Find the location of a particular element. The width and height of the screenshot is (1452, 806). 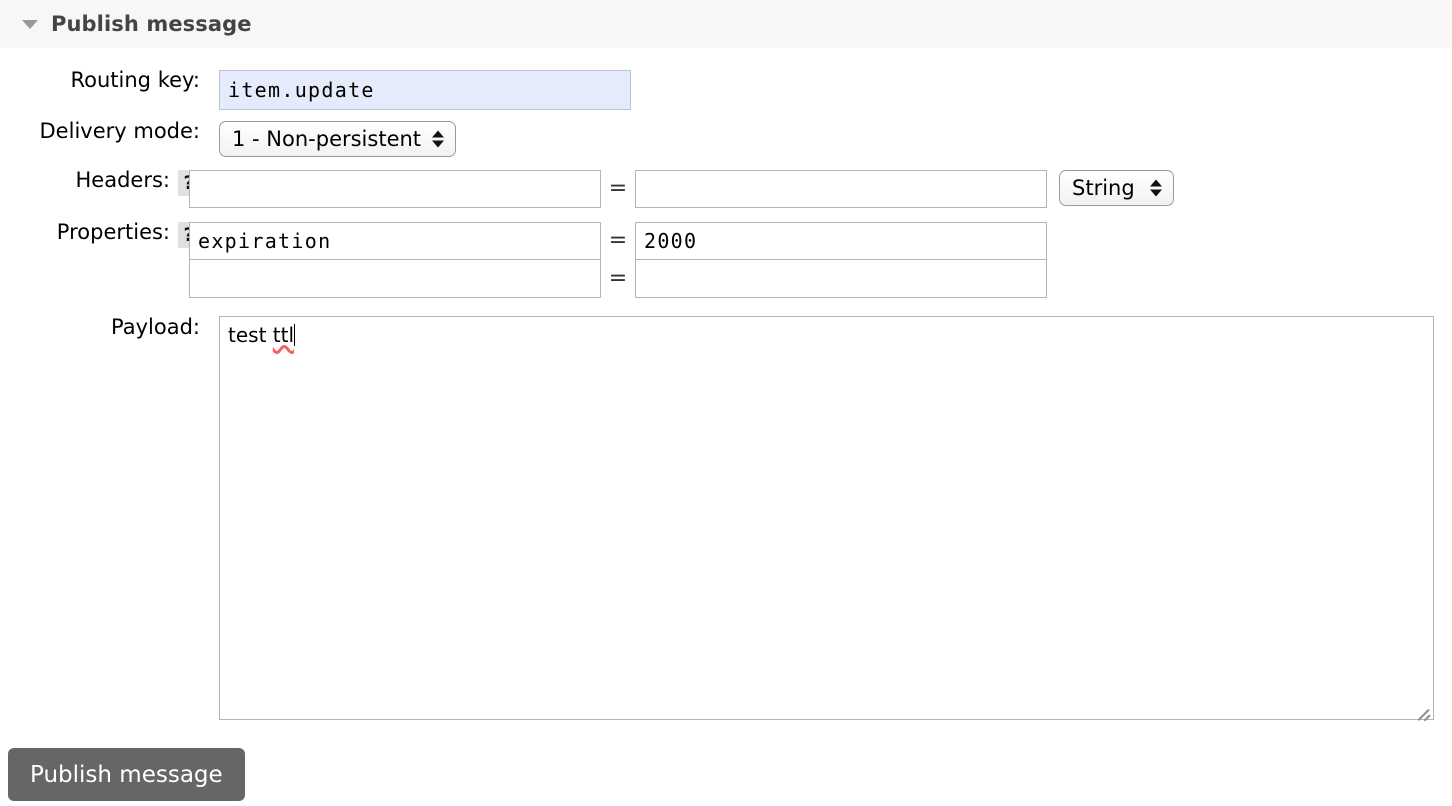

triangle-down-icon is located at coordinates (30, 24).